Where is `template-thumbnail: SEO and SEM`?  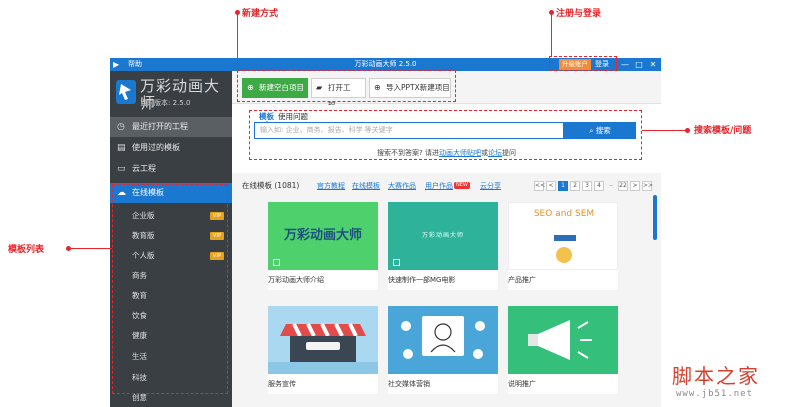
template-thumbnail: SEO and SEM is located at coordinates (563, 236).